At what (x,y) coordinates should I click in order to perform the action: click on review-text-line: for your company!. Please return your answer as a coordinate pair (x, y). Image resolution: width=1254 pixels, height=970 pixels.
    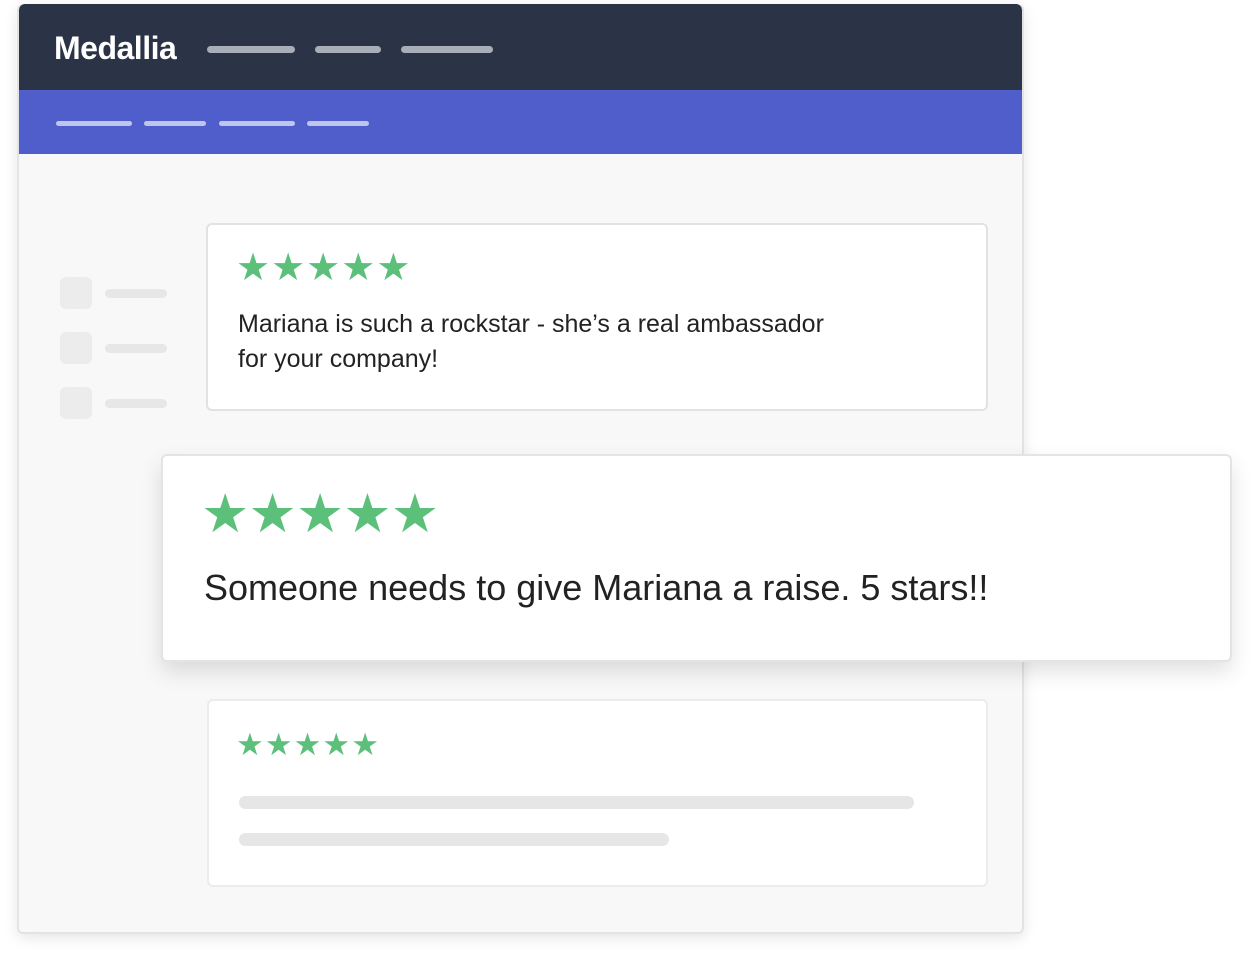
    Looking at the image, I should click on (338, 359).